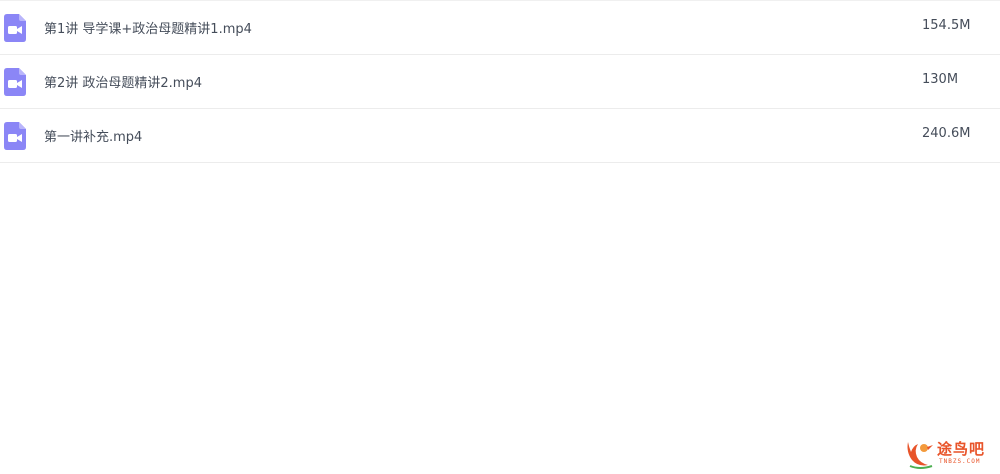  I want to click on watermark-text: 途鸟吧, so click(961, 449).